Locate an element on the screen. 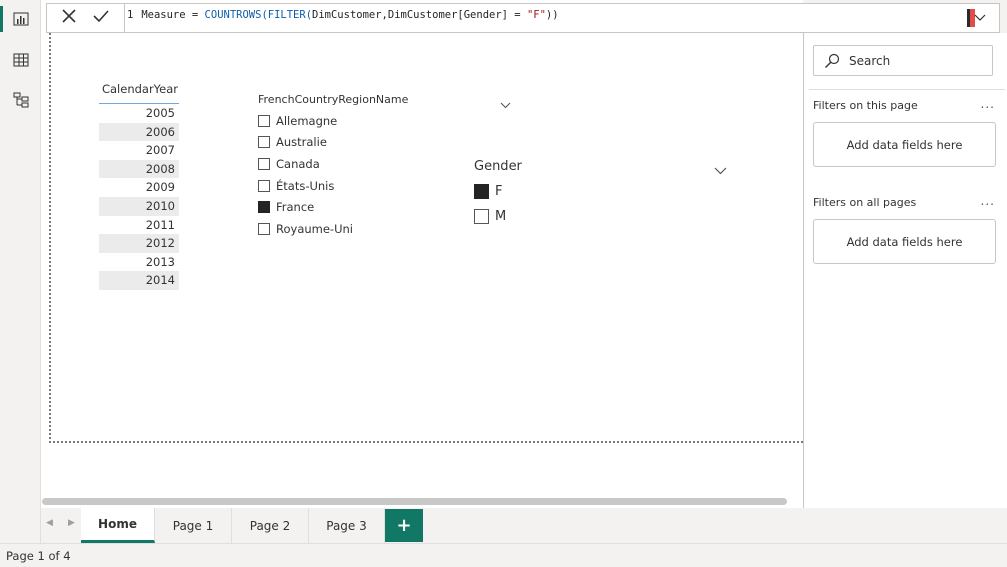 The width and height of the screenshot is (1007, 567). gender-list-item: F is located at coordinates (602, 191).